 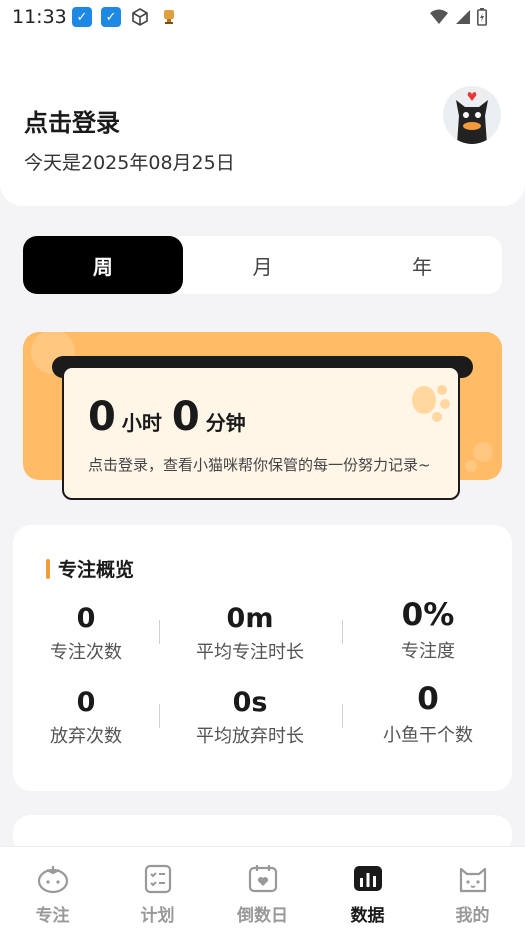 I want to click on minutes-value: 0, so click(x=185, y=417).